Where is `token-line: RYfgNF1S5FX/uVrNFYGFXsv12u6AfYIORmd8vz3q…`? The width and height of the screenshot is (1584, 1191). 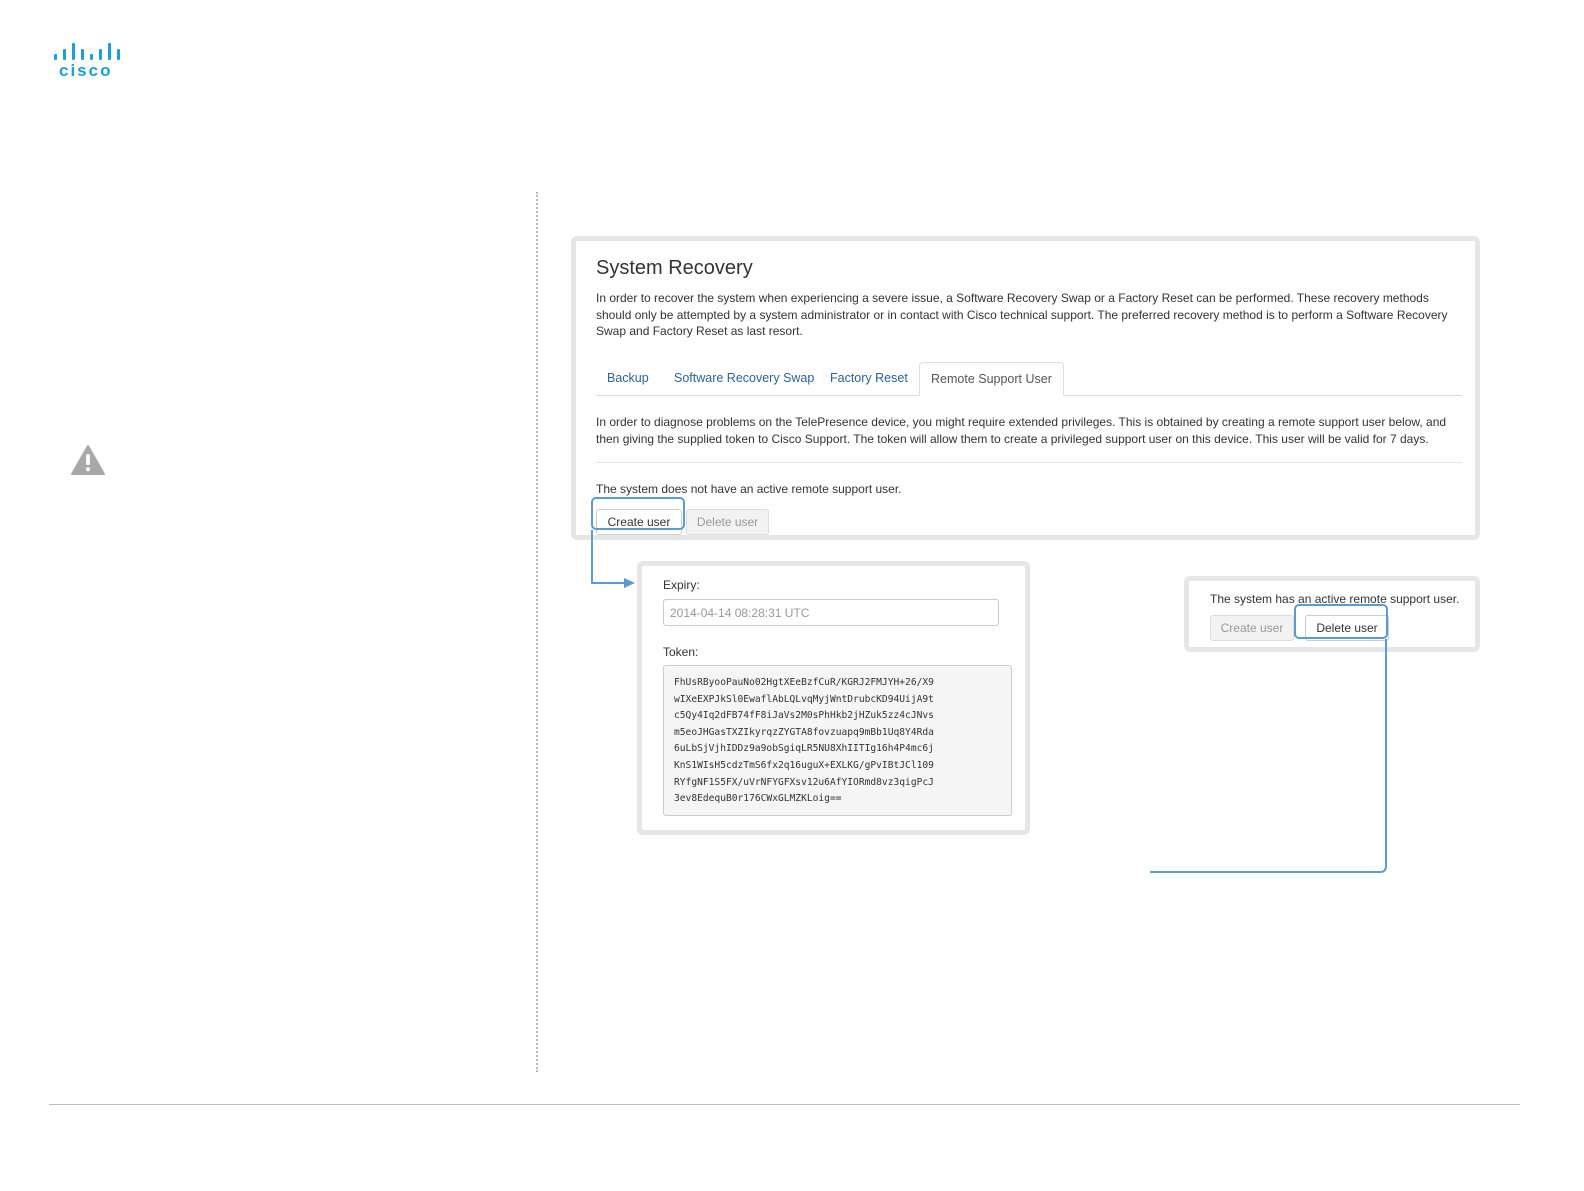
token-line: RYfgNF1S5FX/uVrNFYGFXsv12u6AfYIORmd8vz3q… is located at coordinates (804, 782).